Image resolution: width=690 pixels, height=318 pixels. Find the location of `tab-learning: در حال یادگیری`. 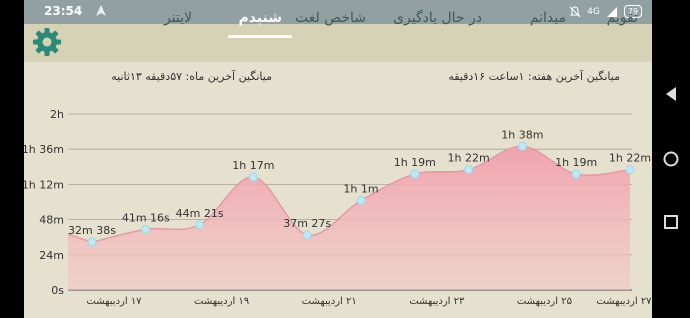

tab-learning: در حال یادگیری is located at coordinates (437, 19).